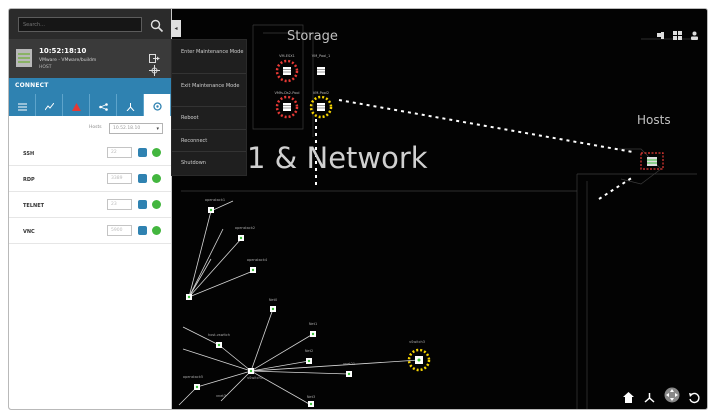 This screenshot has height=411, width=712. Describe the element at coordinates (76, 105) in the screenshot. I see `tab-alerts` at that location.